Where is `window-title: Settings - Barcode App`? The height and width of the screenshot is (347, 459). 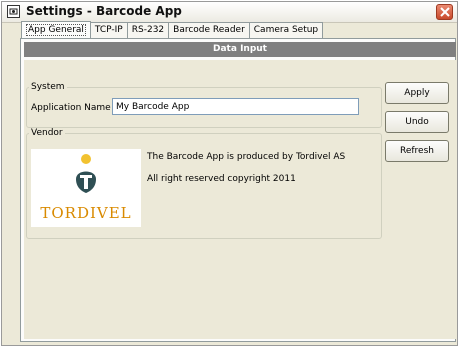 window-title: Settings - Barcode App is located at coordinates (104, 11).